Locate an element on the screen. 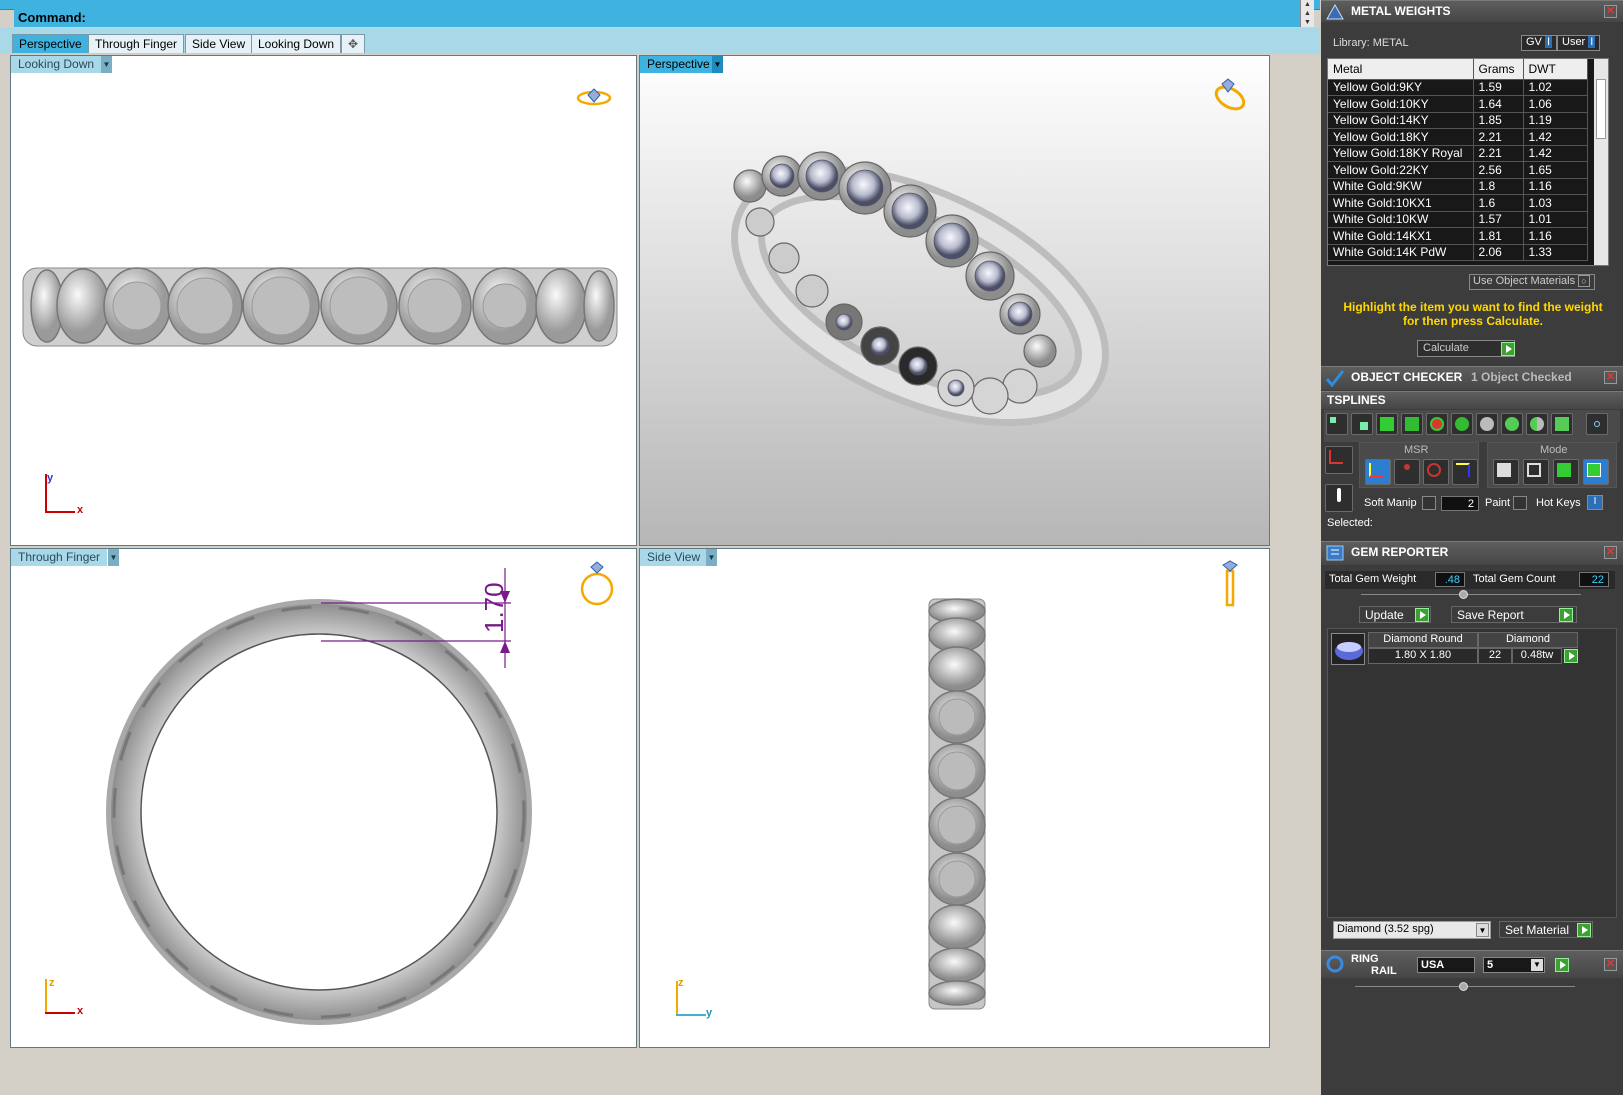 The image size is (1623, 1095). tsplines-box-icon is located at coordinates (1512, 424).